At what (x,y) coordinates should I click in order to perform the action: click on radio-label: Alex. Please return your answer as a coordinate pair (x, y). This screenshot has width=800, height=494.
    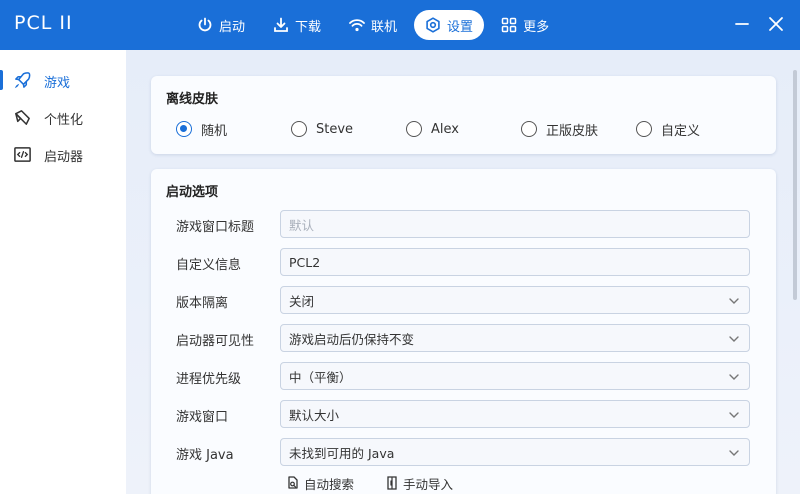
    Looking at the image, I should click on (445, 129).